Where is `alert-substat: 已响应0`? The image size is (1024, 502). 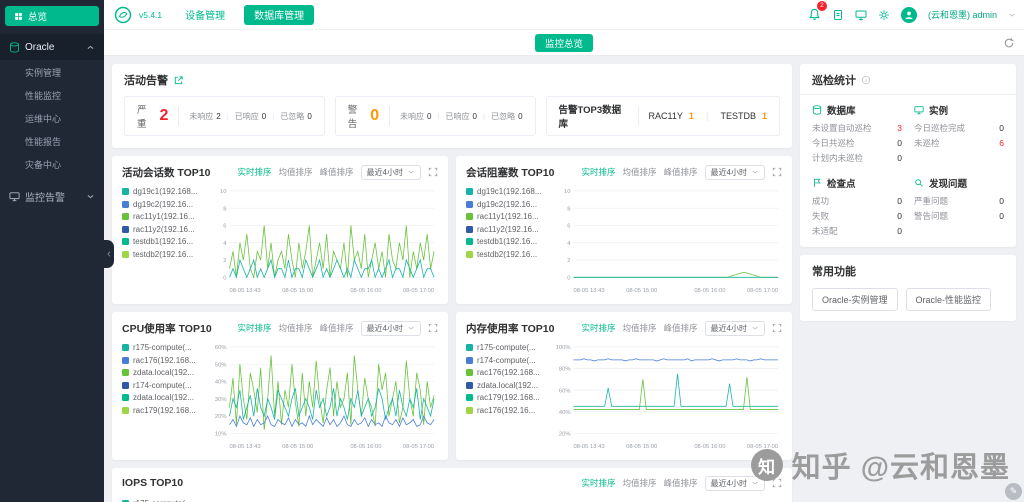
alert-substat: 已响应0 is located at coordinates (454, 116).